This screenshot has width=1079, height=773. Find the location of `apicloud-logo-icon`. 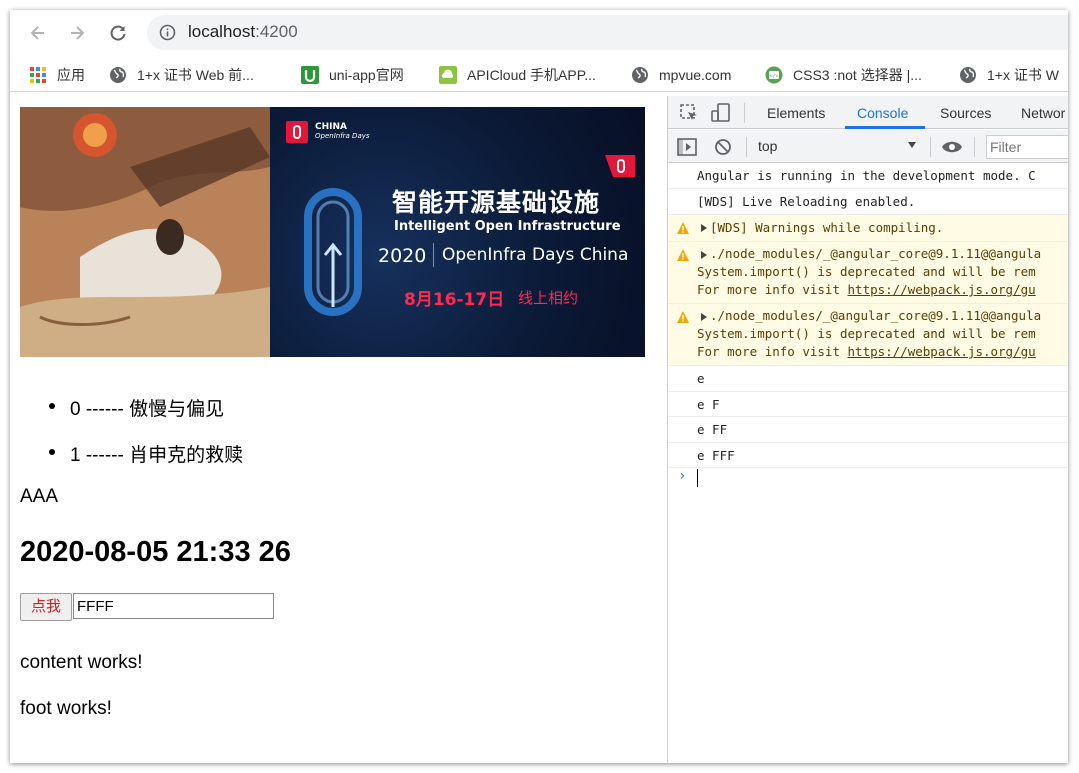

apicloud-logo-icon is located at coordinates (448, 75).